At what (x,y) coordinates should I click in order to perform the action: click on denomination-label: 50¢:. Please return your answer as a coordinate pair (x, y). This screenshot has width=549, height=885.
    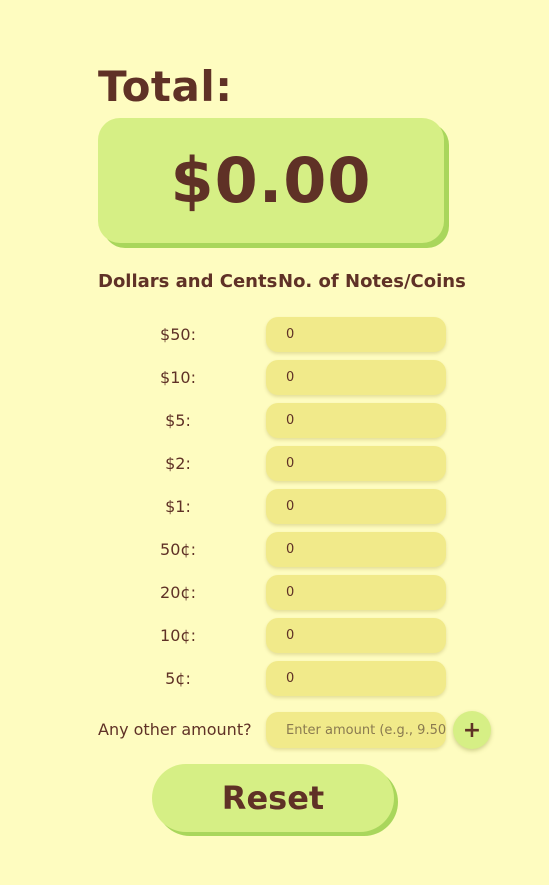
    Looking at the image, I should click on (178, 549).